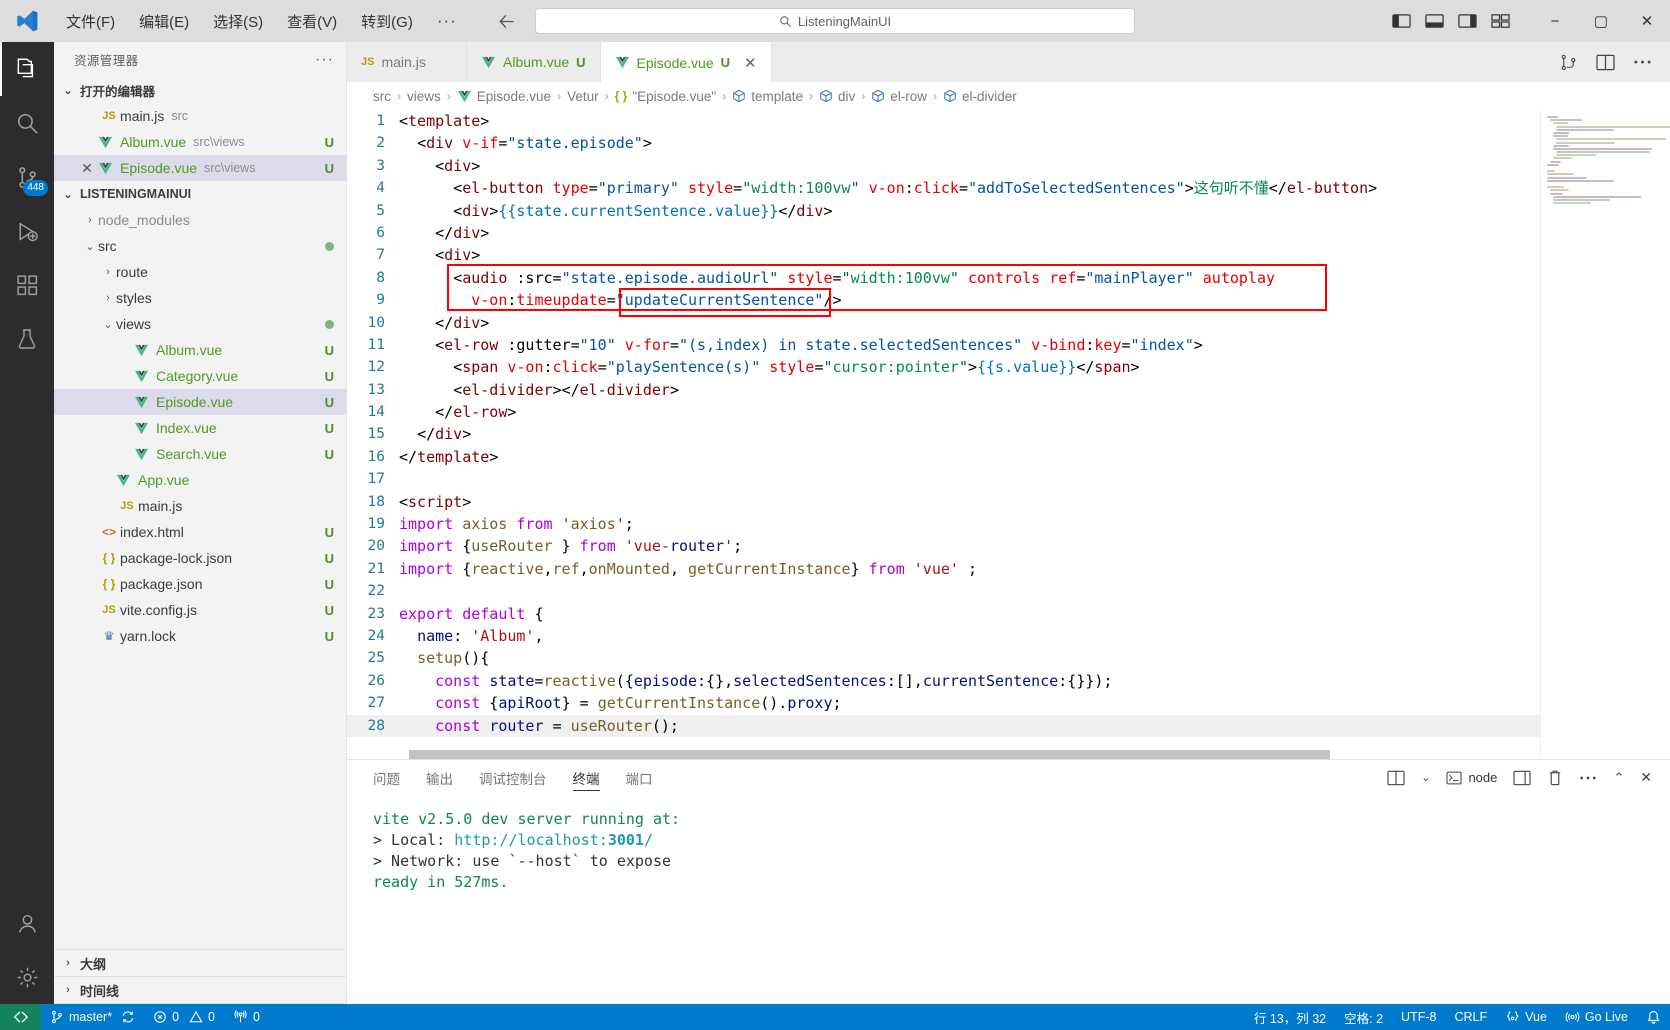 The height and width of the screenshot is (1030, 1670). What do you see at coordinates (1522, 778) in the screenshot?
I see `new-terminal-icon` at bounding box center [1522, 778].